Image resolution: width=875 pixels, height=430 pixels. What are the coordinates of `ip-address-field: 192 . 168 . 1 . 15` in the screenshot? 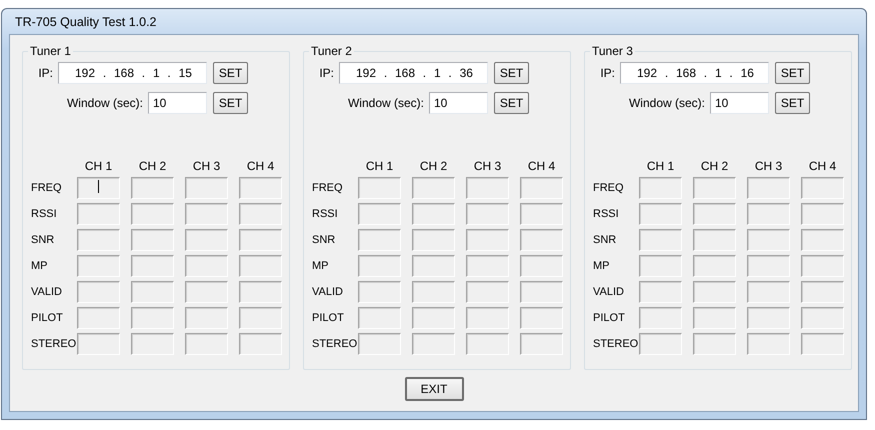 It's located at (132, 73).